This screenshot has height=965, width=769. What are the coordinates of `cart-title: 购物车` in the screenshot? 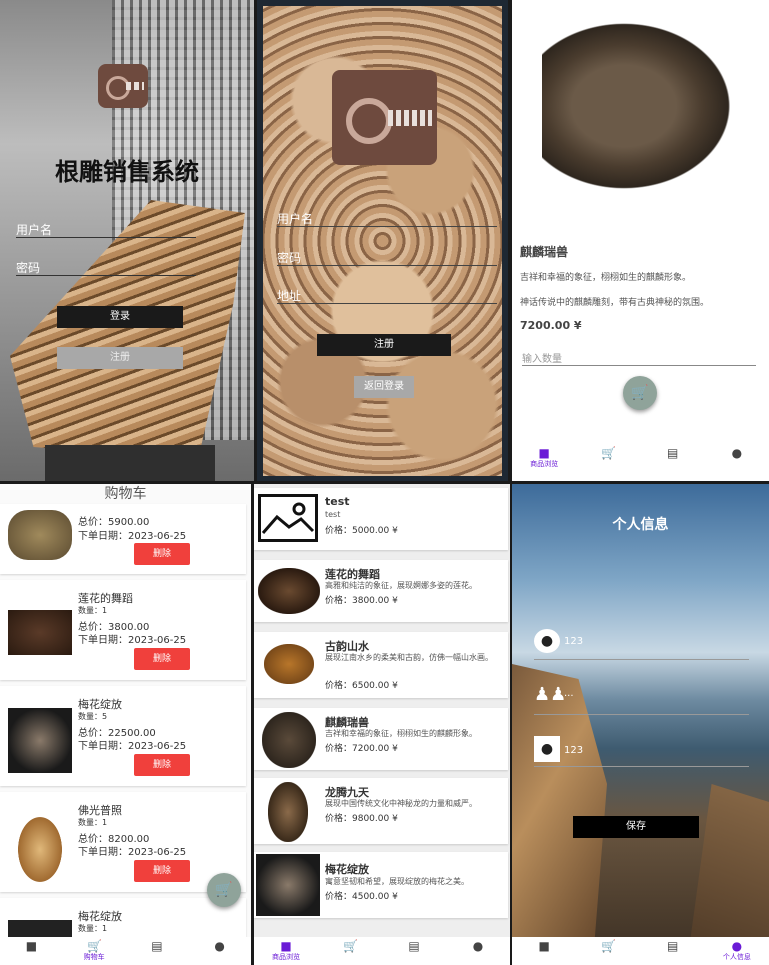 It's located at (125, 494).